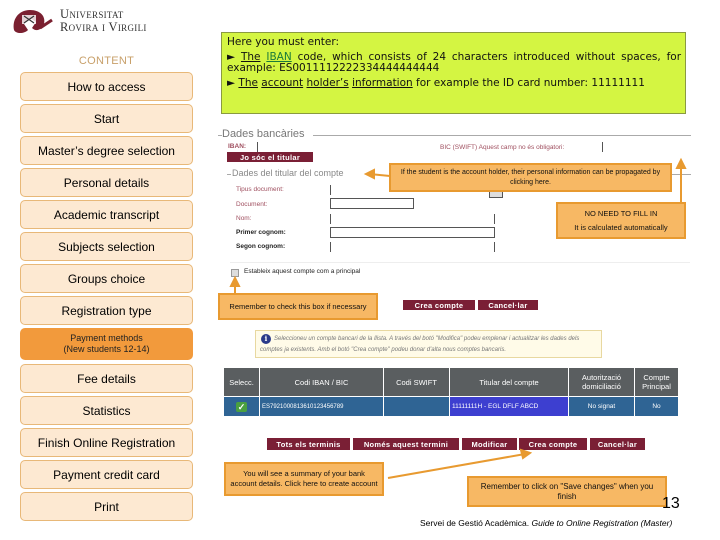 The width and height of the screenshot is (720, 540). Describe the element at coordinates (489, 444) in the screenshot. I see `modify-button: Modificar` at that location.